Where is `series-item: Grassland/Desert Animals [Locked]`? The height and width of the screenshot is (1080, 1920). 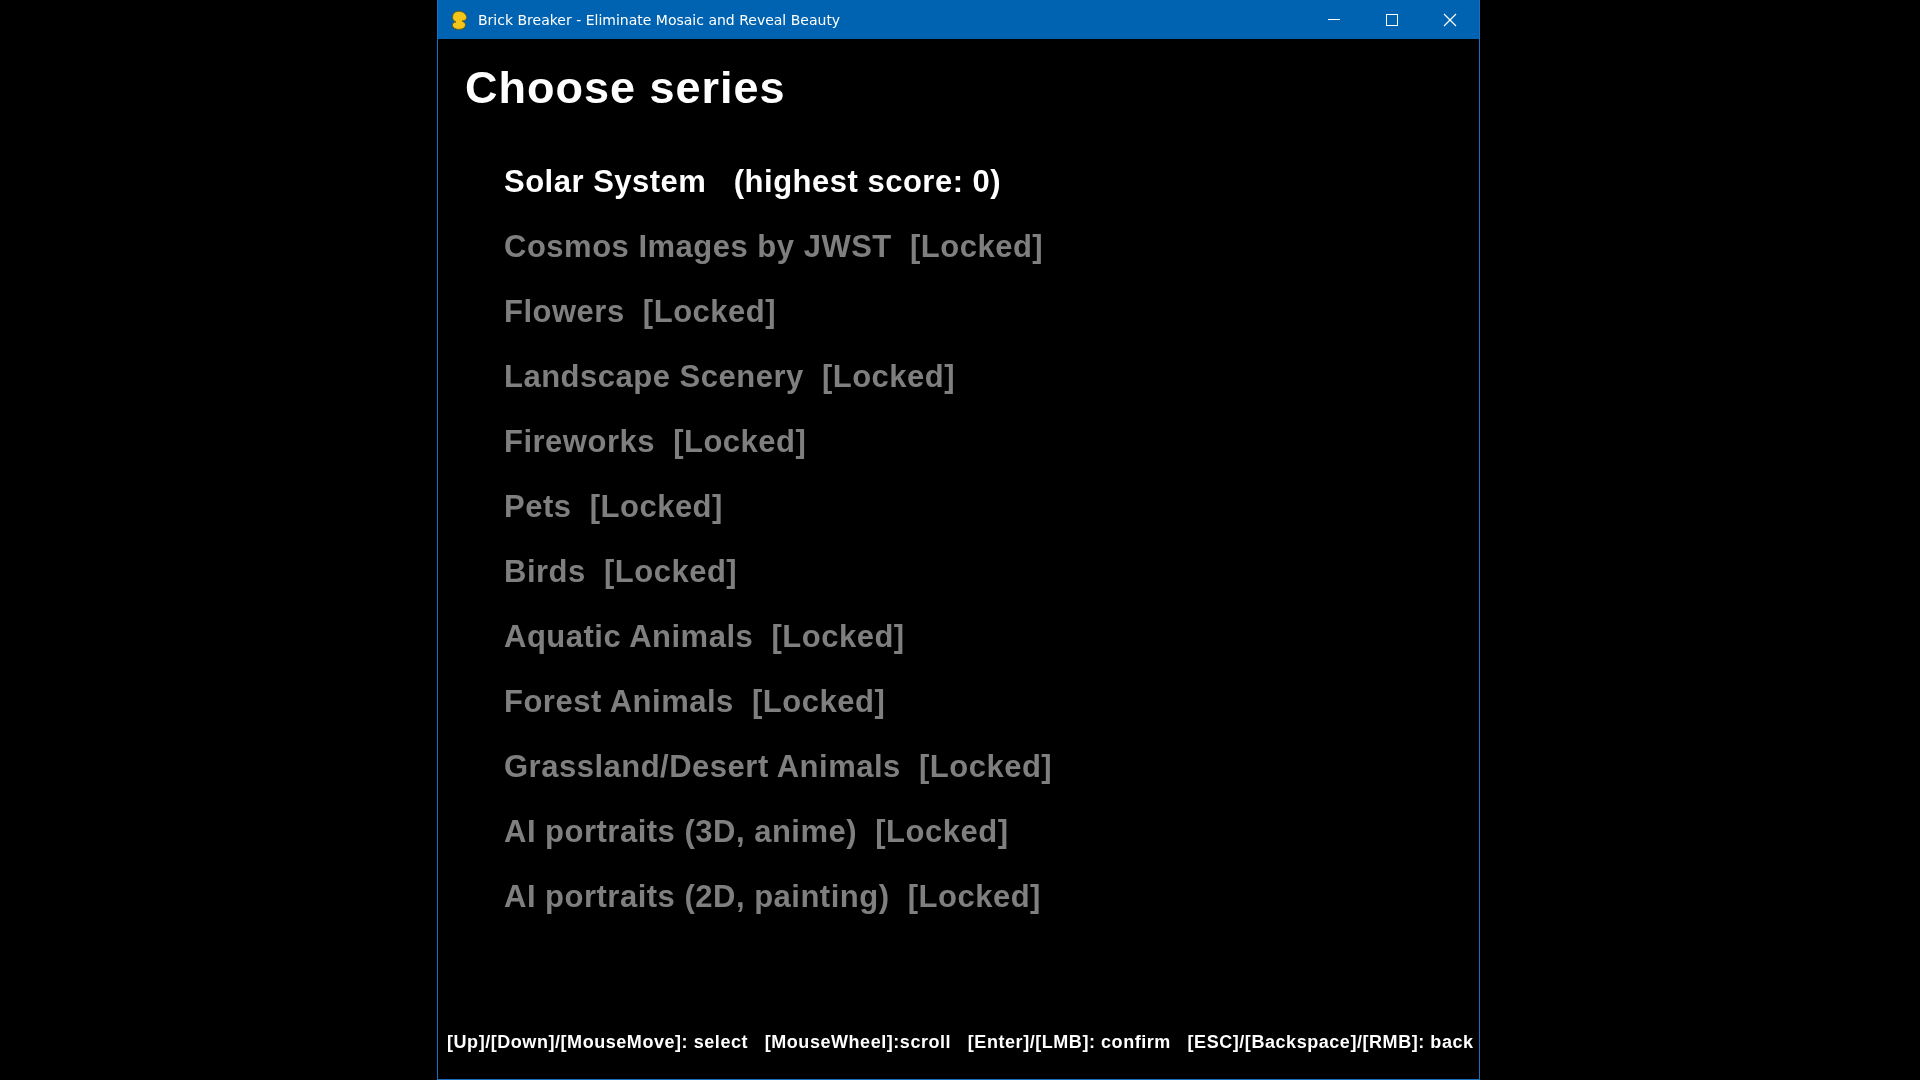 series-item: Grassland/Desert Animals [Locked] is located at coordinates (778, 766).